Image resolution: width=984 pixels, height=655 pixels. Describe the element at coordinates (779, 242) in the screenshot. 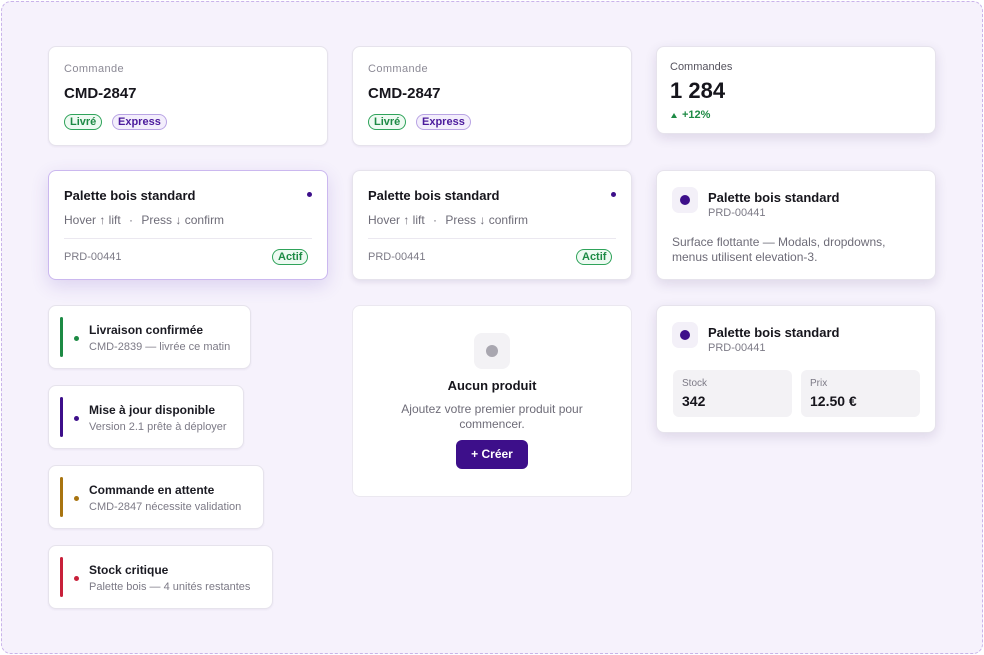

I see `product-description: Surface flottante — Modals, dropdowns,` at that location.